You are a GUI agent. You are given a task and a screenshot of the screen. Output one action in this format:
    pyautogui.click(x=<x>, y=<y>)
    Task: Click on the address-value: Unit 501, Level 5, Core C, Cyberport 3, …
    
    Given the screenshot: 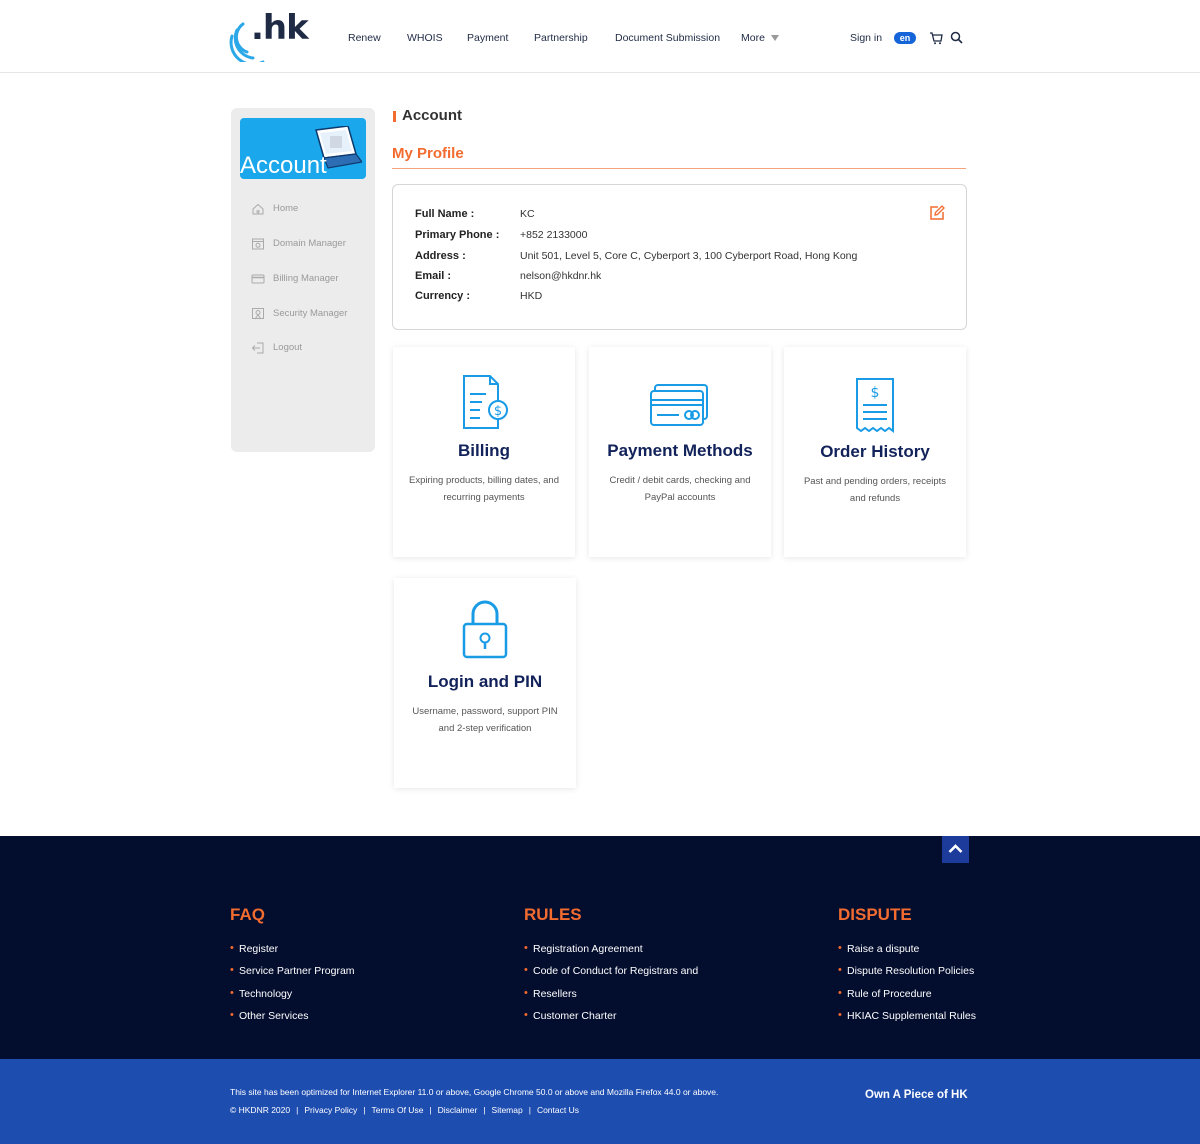 What is the action you would take?
    pyautogui.click(x=689, y=256)
    